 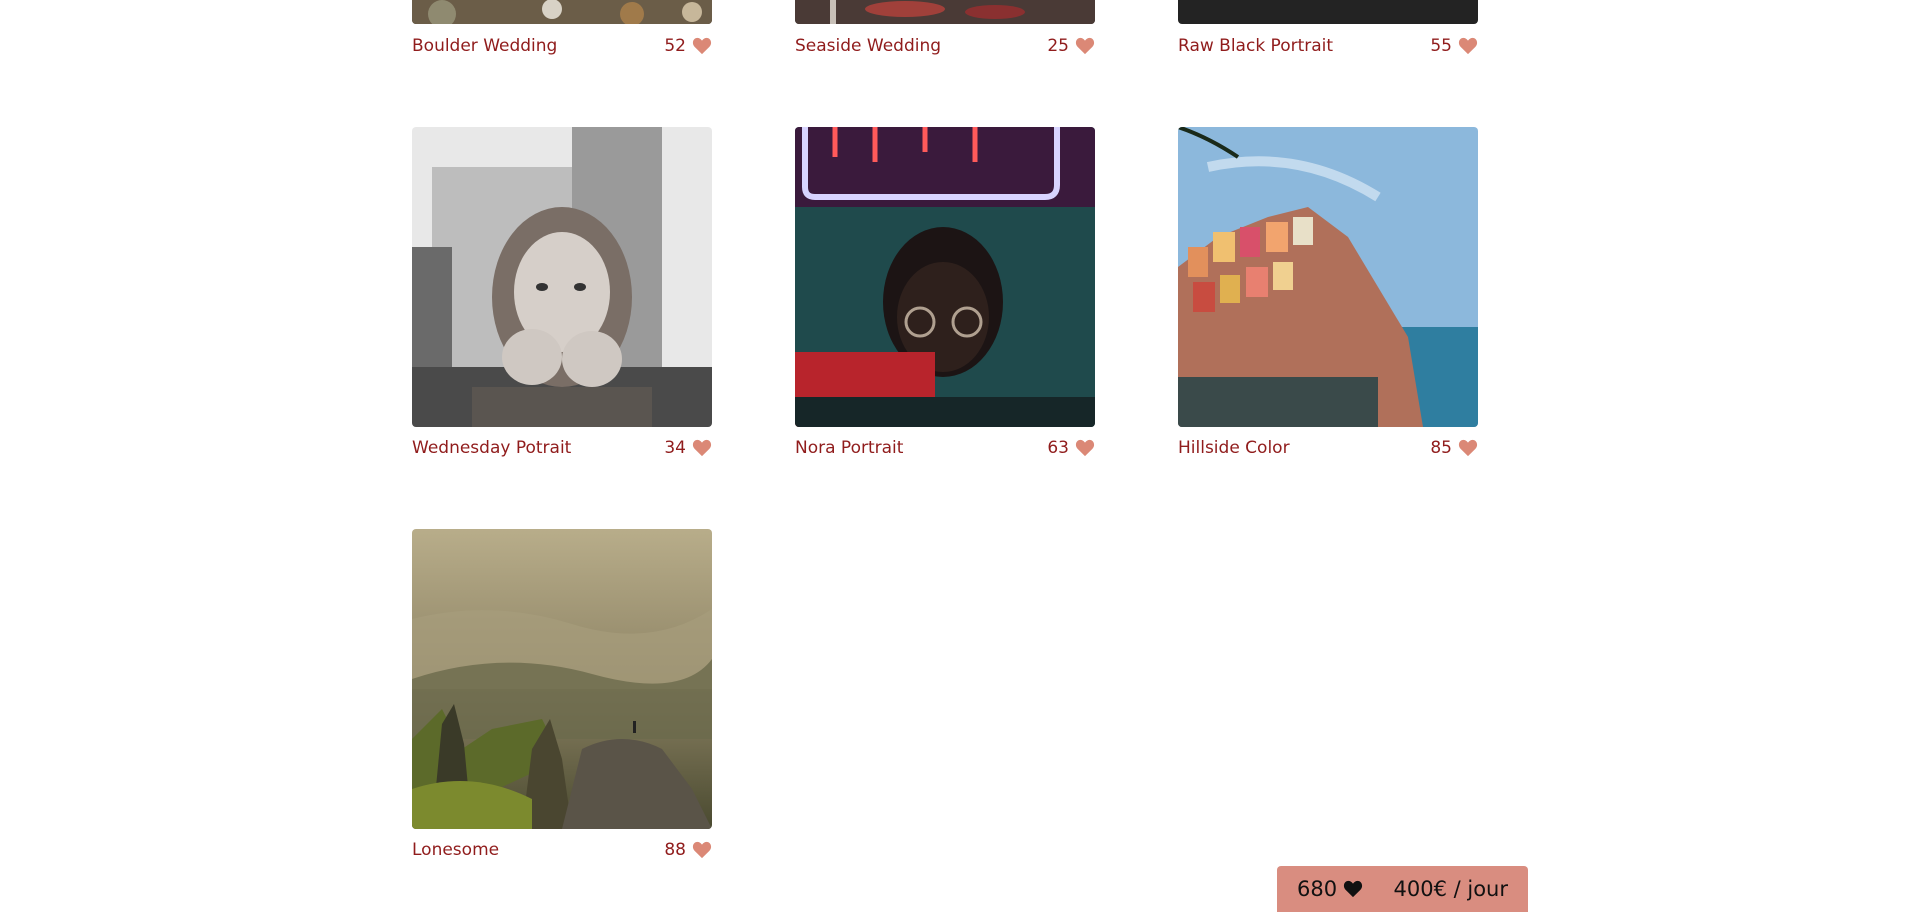 I want to click on photographer-stats-bar: 680 400€ / jour, so click(x=1402, y=889).